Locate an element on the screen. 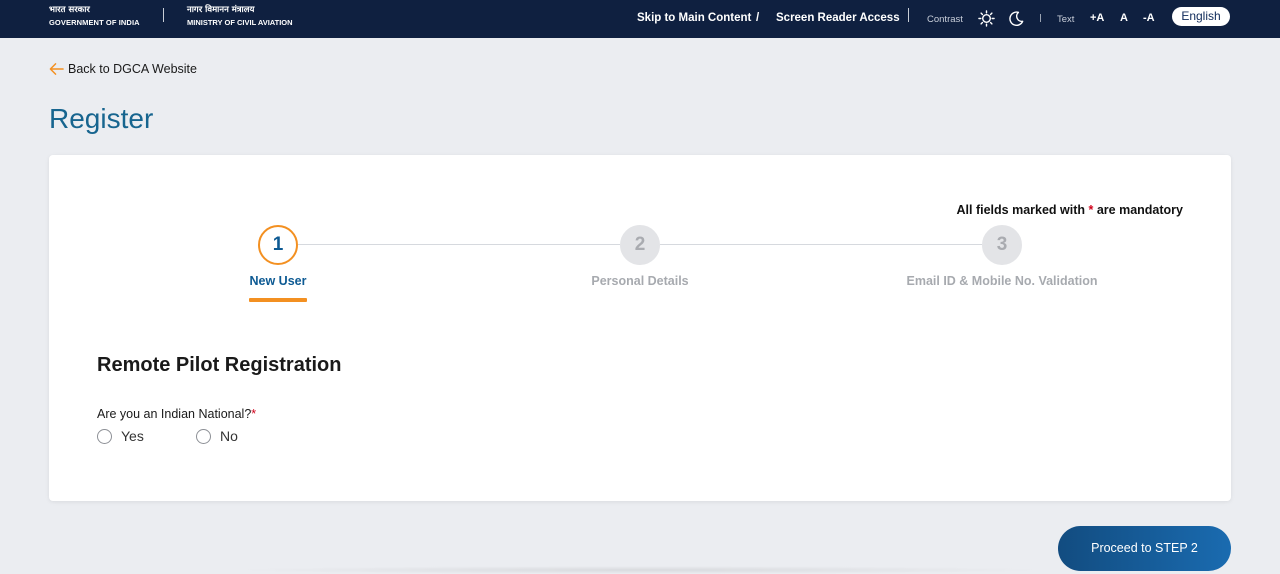  text-size-divider is located at coordinates (1040, 18).